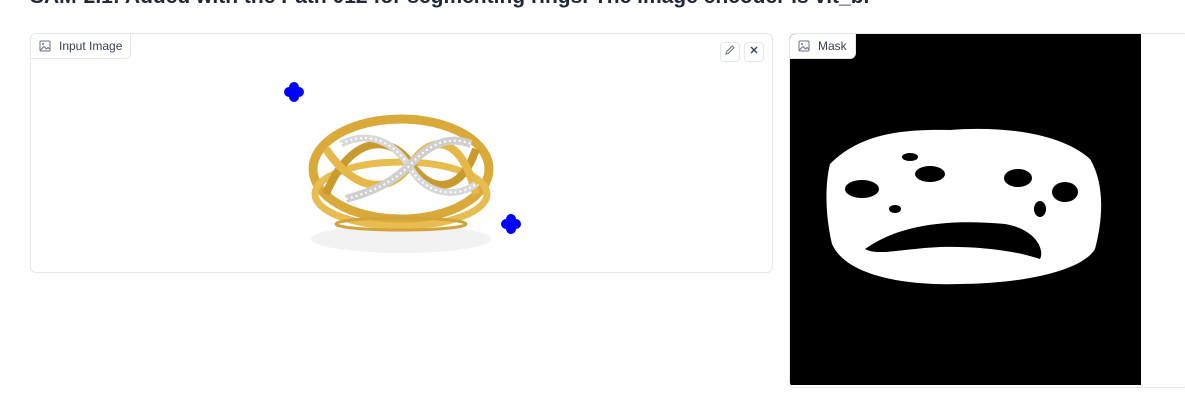 Image resolution: width=1185 pixels, height=401 pixels. I want to click on pencil-icon, so click(730, 52).